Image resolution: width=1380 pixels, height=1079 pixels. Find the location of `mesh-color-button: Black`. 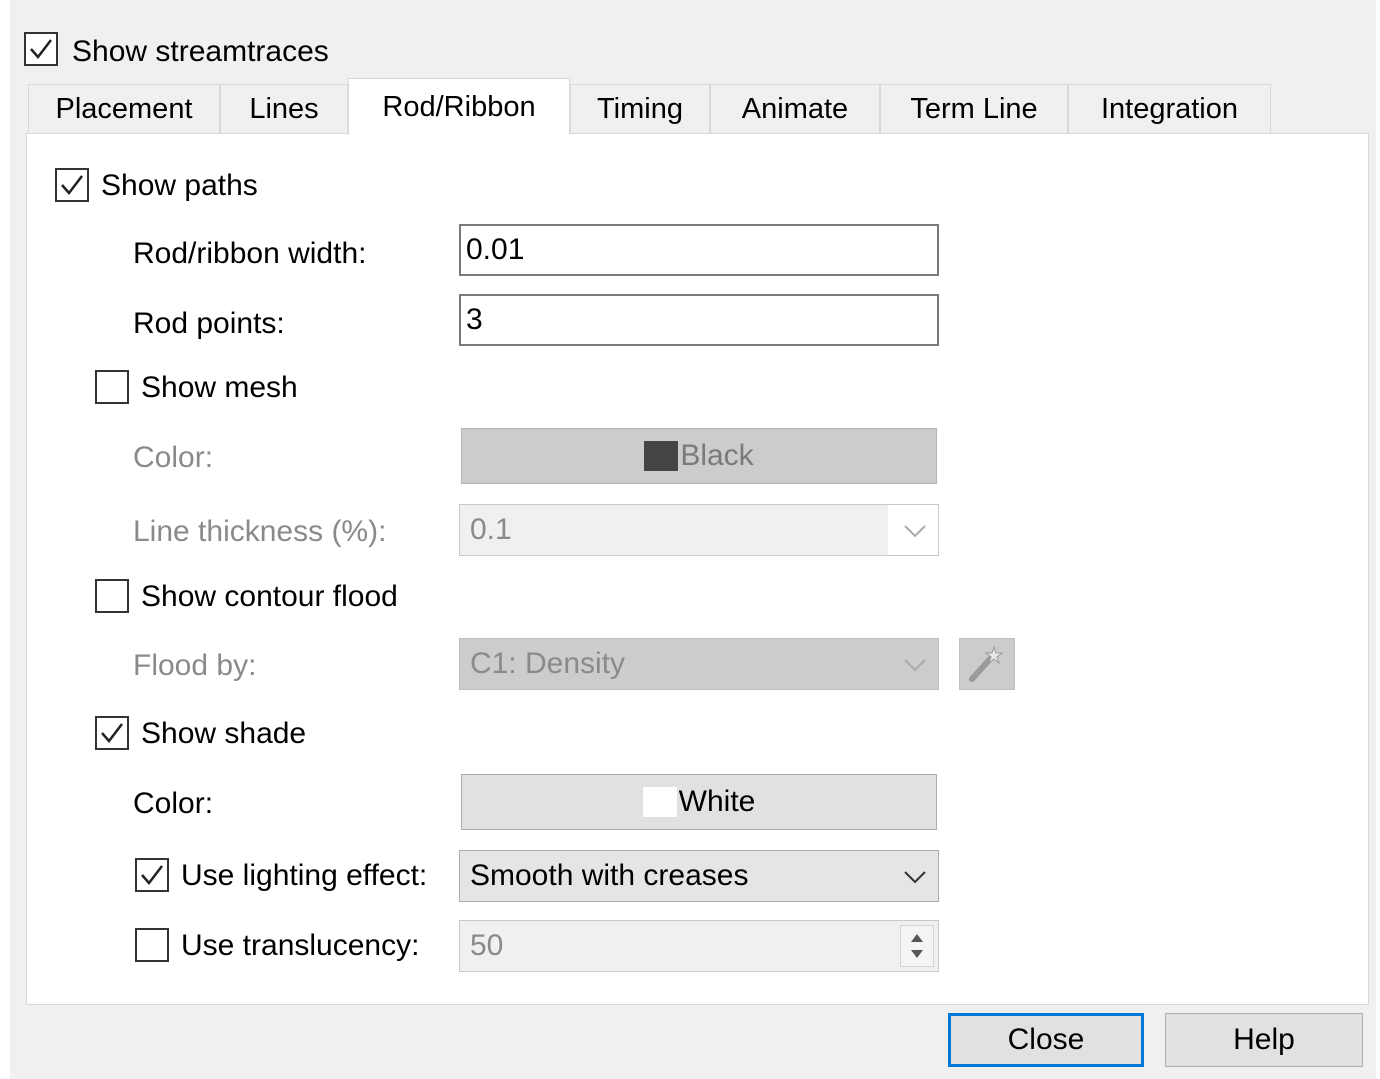

mesh-color-button: Black is located at coordinates (699, 456).